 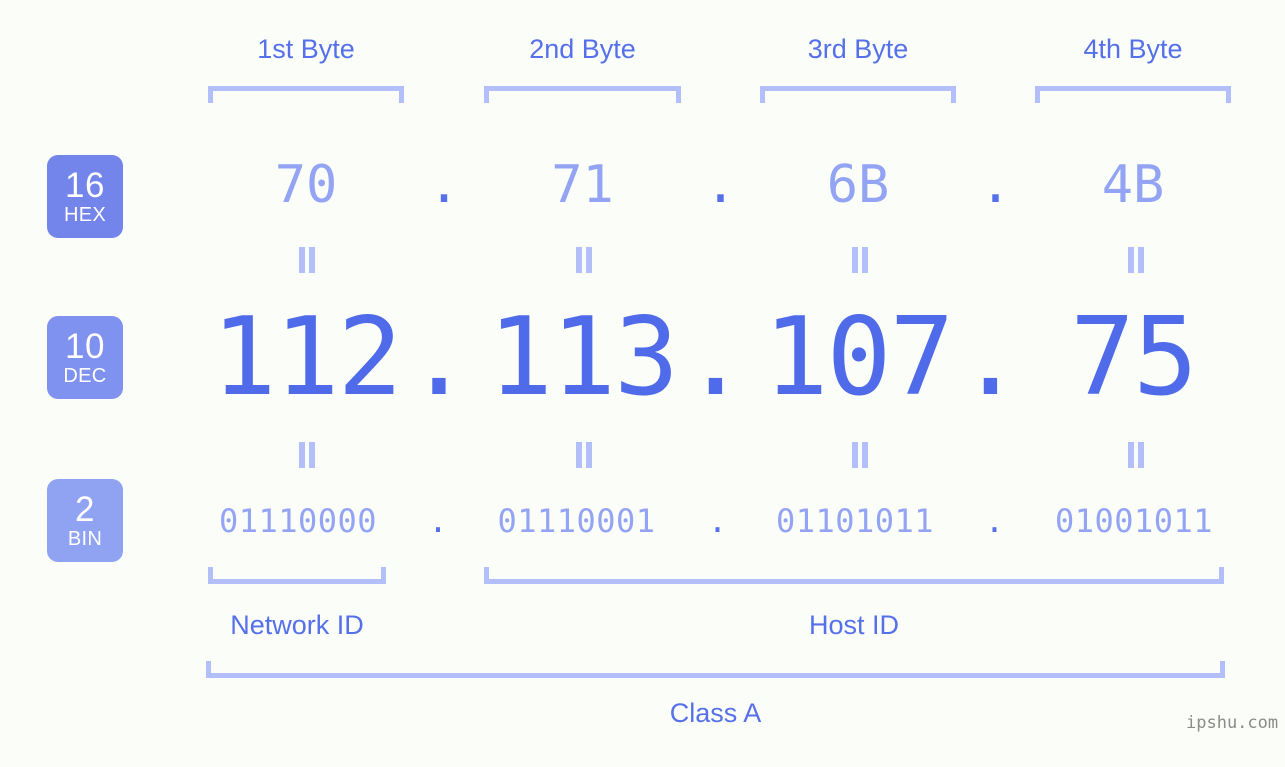 I want to click on base-badge-dec: 10 DEC, so click(x=85, y=357).